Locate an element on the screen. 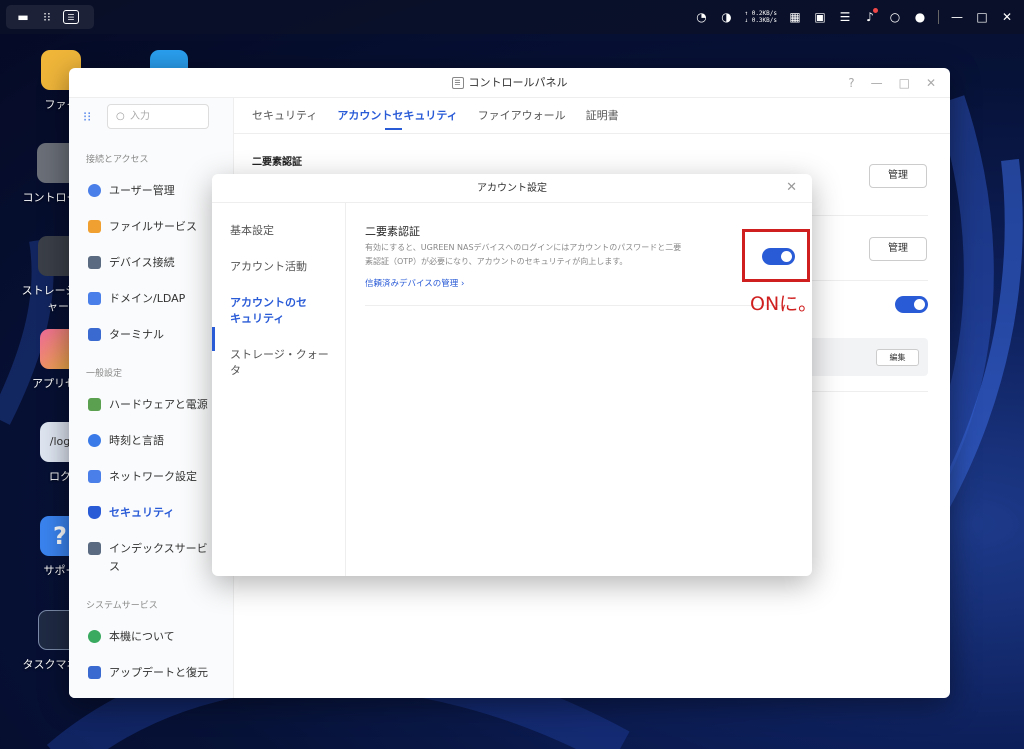  app-icon is located at coordinates (169, 60).